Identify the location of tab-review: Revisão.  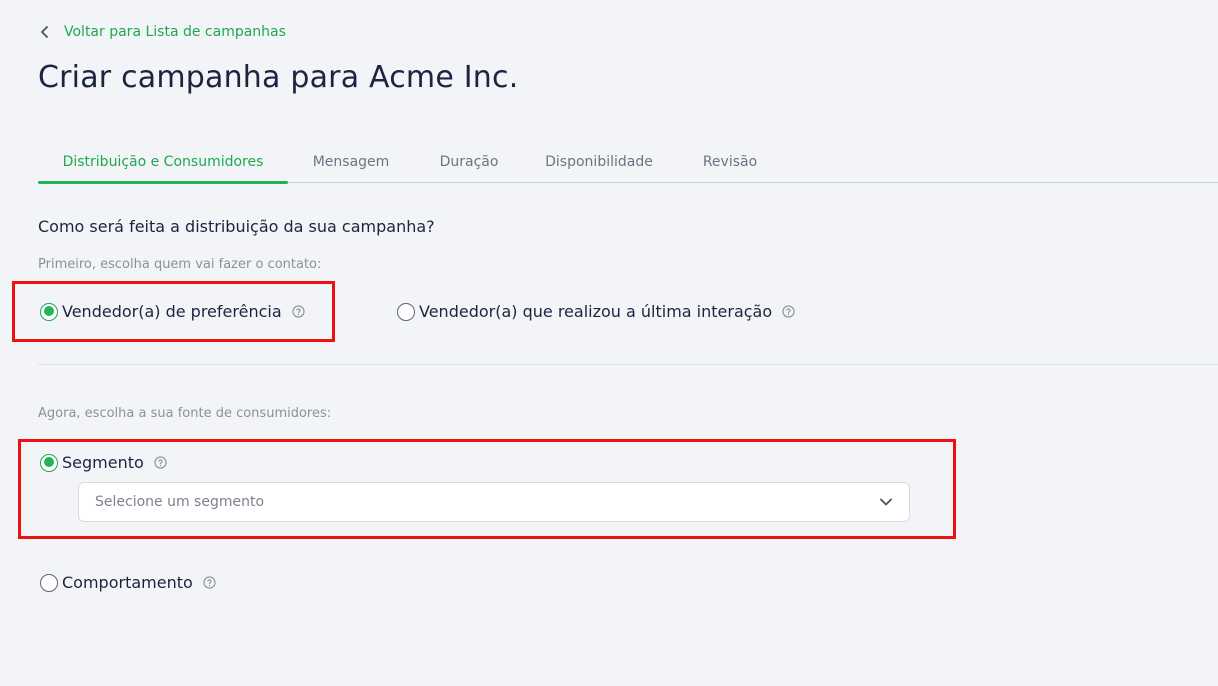
(730, 161).